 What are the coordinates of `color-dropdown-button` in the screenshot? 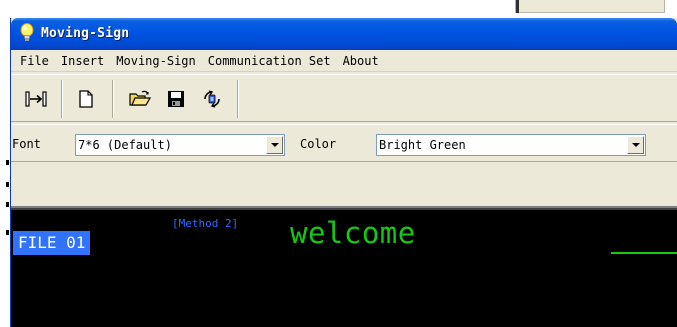 It's located at (635, 145).